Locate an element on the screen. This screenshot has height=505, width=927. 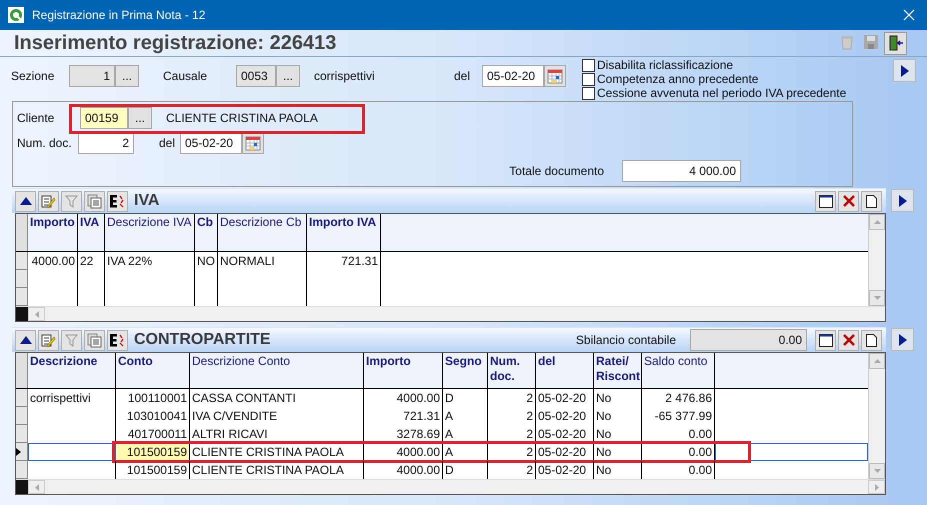
checkbox-label: Competenza anno precedente is located at coordinates (677, 79).